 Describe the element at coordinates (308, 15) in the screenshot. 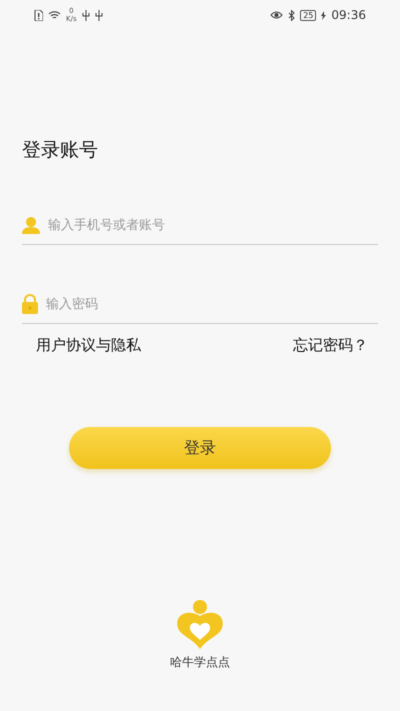

I see `battery-level: 25` at that location.